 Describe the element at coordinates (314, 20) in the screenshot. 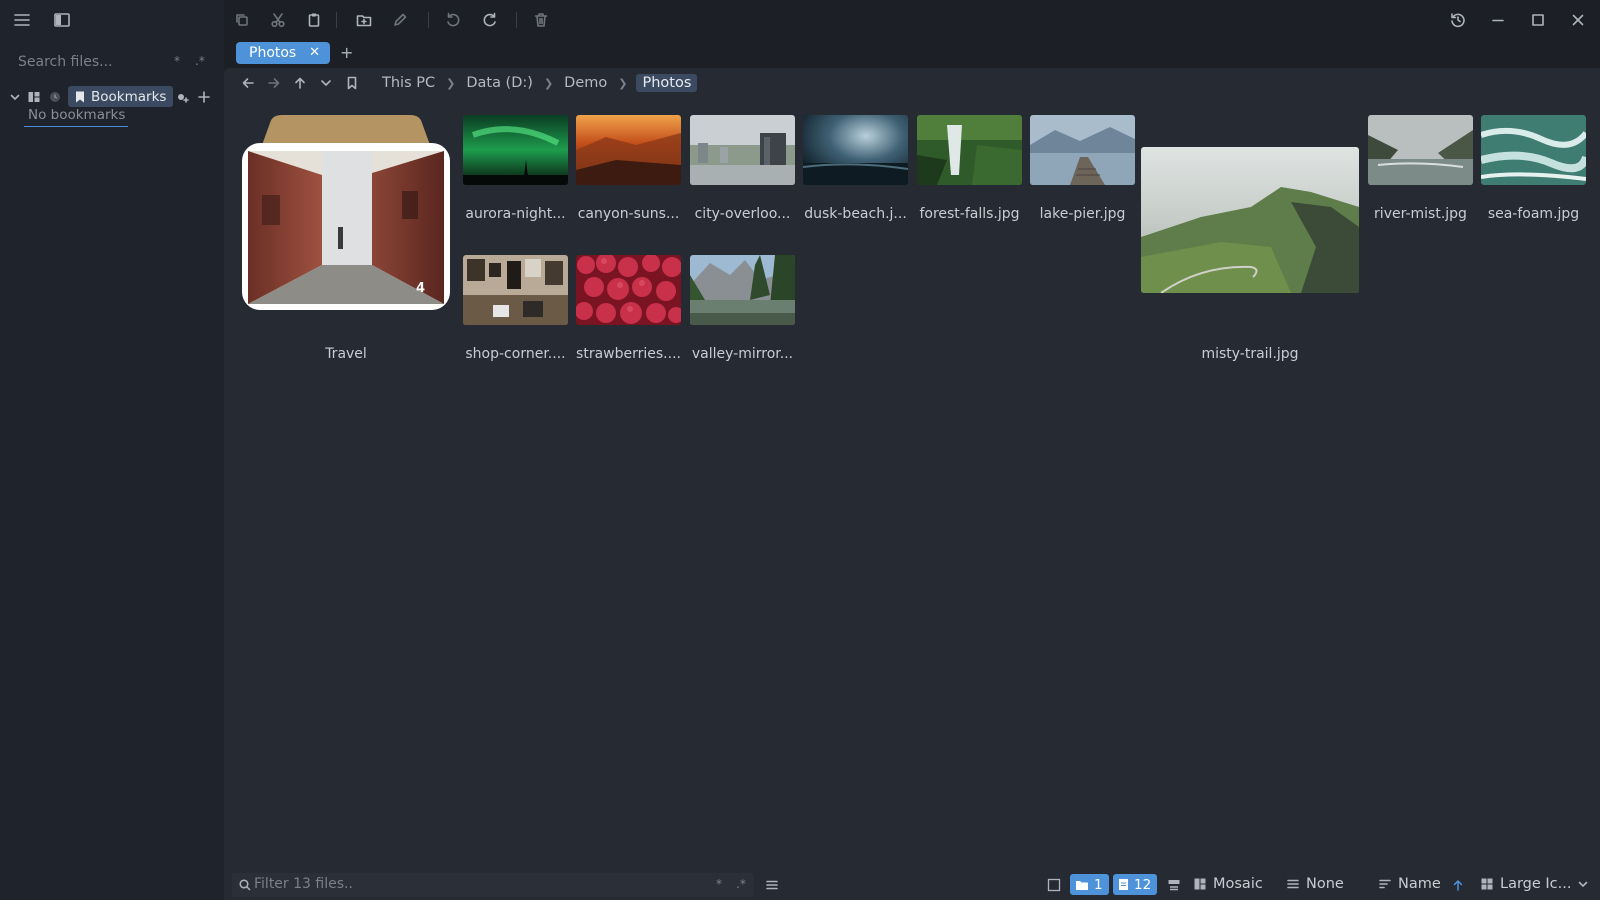

I see `paste-icon` at that location.